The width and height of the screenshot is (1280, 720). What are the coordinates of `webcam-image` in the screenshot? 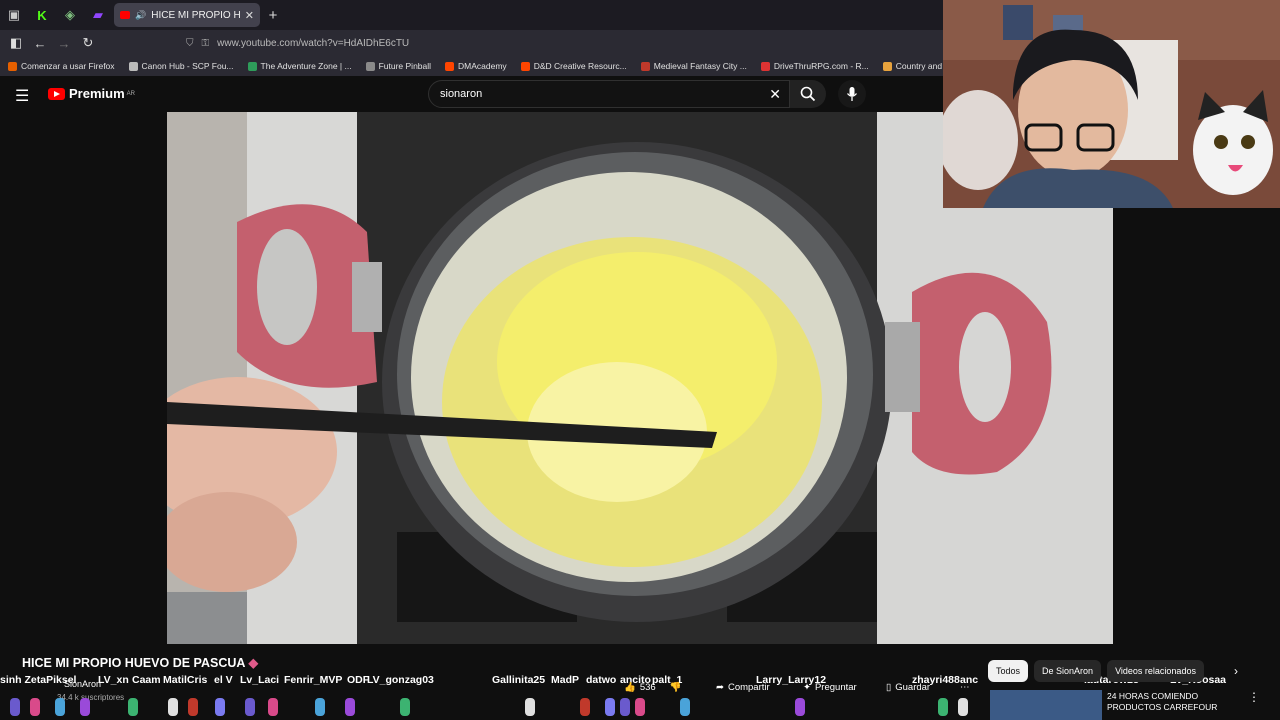 It's located at (1111, 104).